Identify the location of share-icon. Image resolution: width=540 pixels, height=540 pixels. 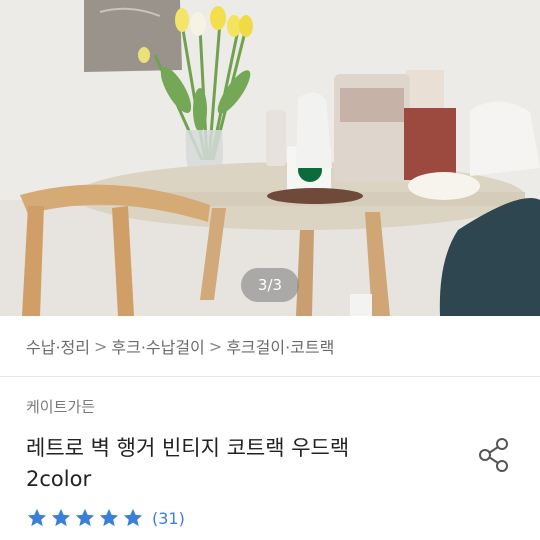
(493, 455).